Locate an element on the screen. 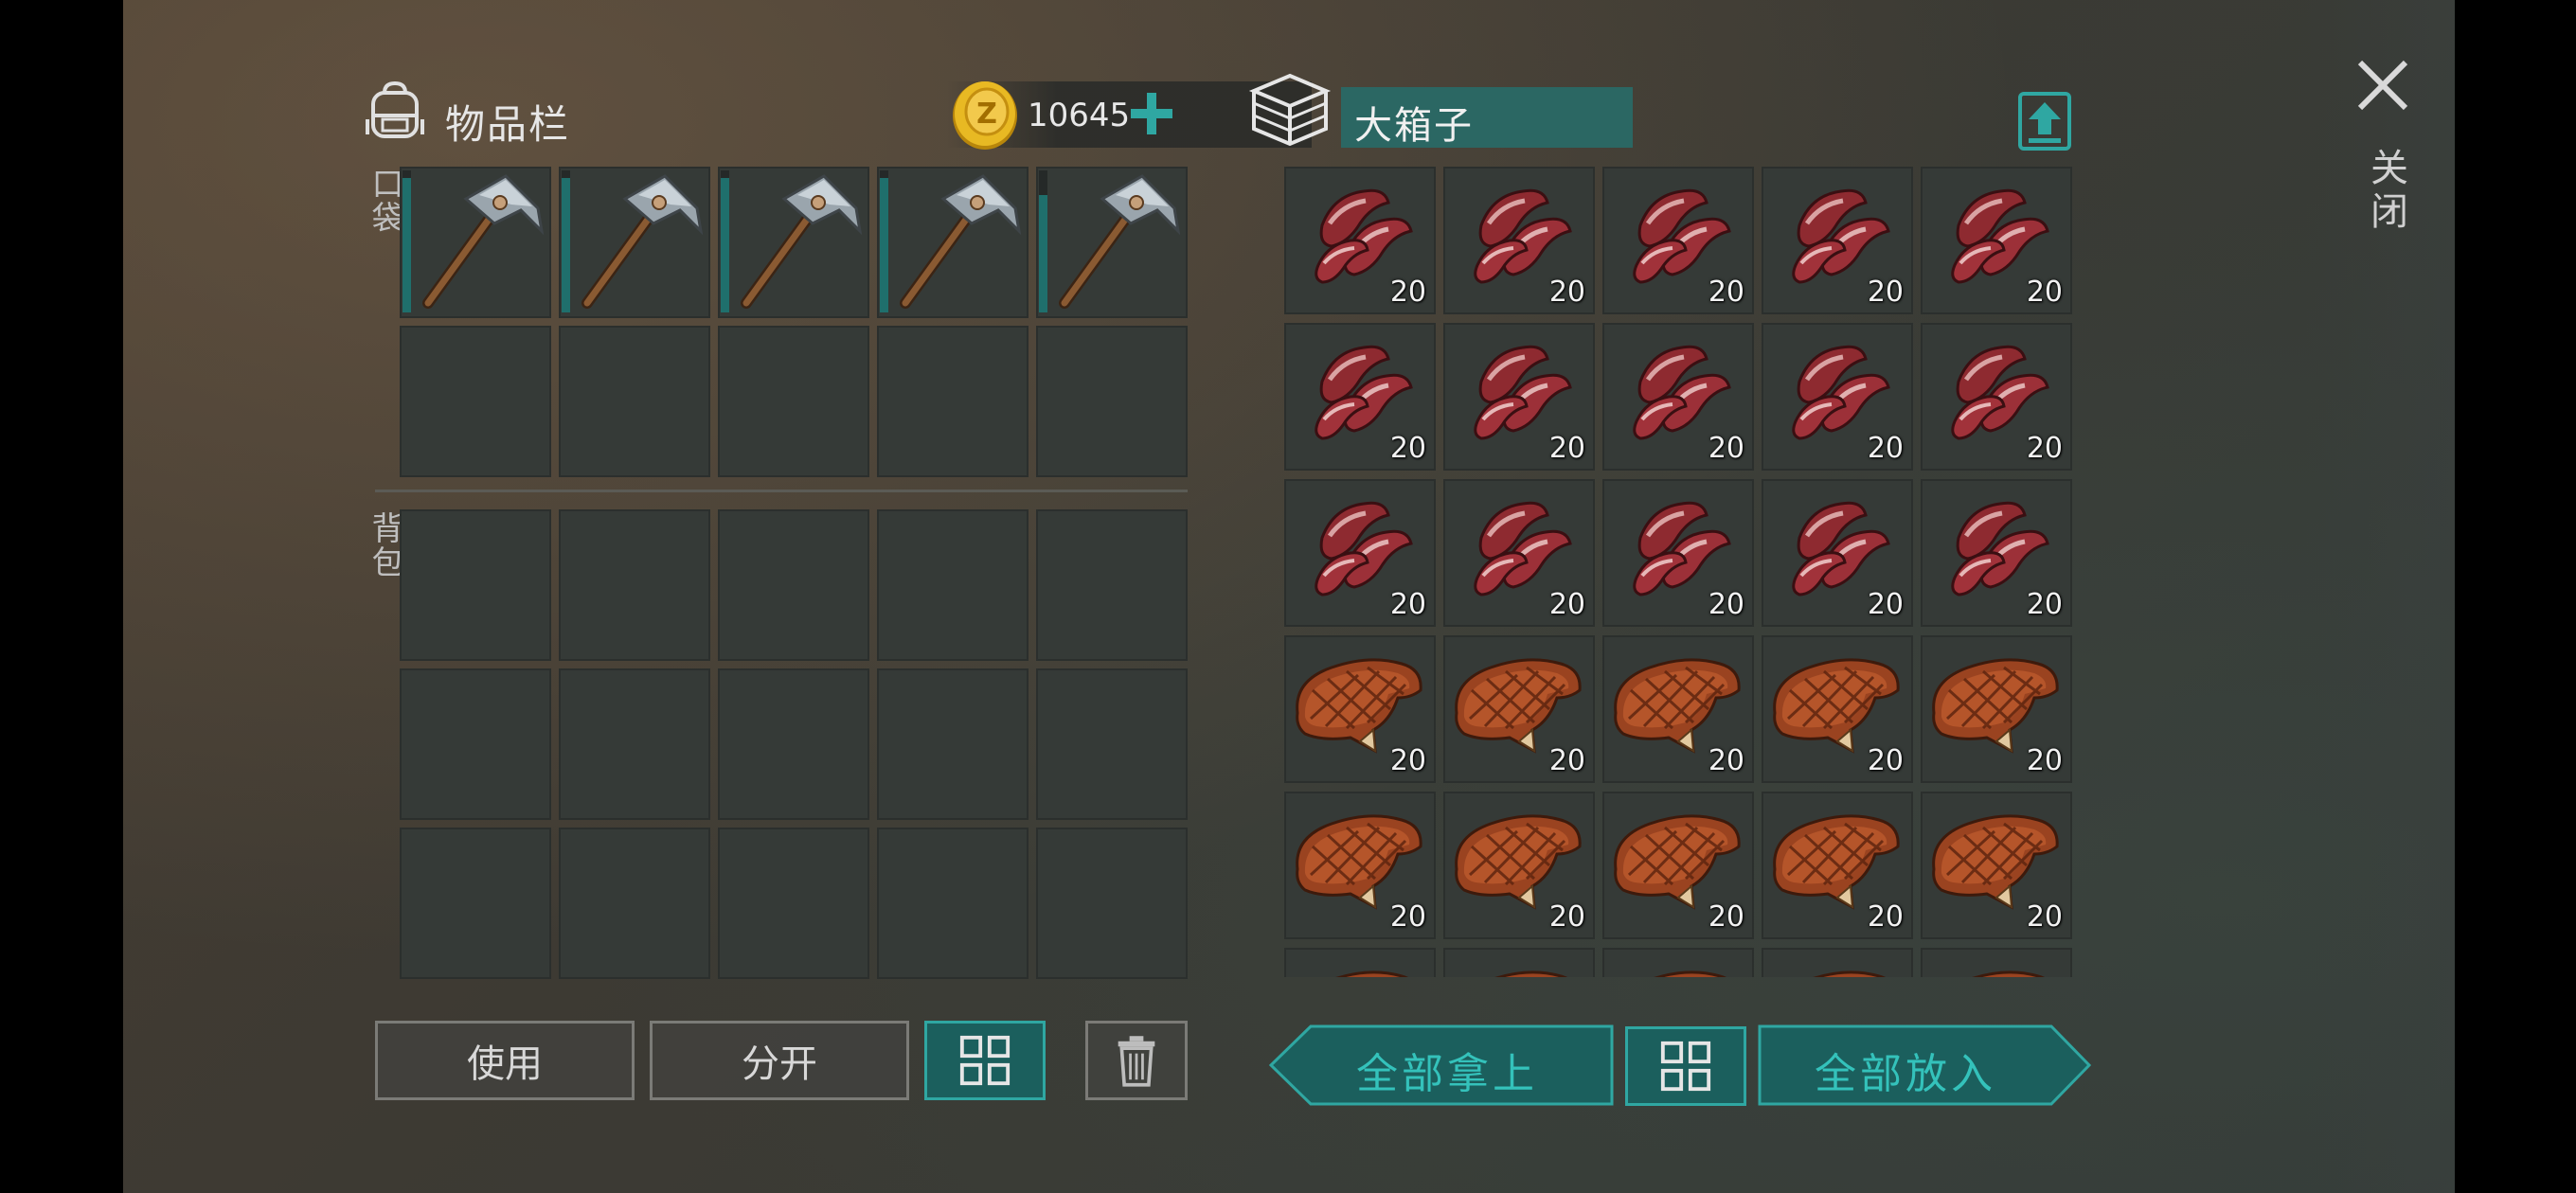  container-title-field: 大箱子 is located at coordinates (1487, 117).